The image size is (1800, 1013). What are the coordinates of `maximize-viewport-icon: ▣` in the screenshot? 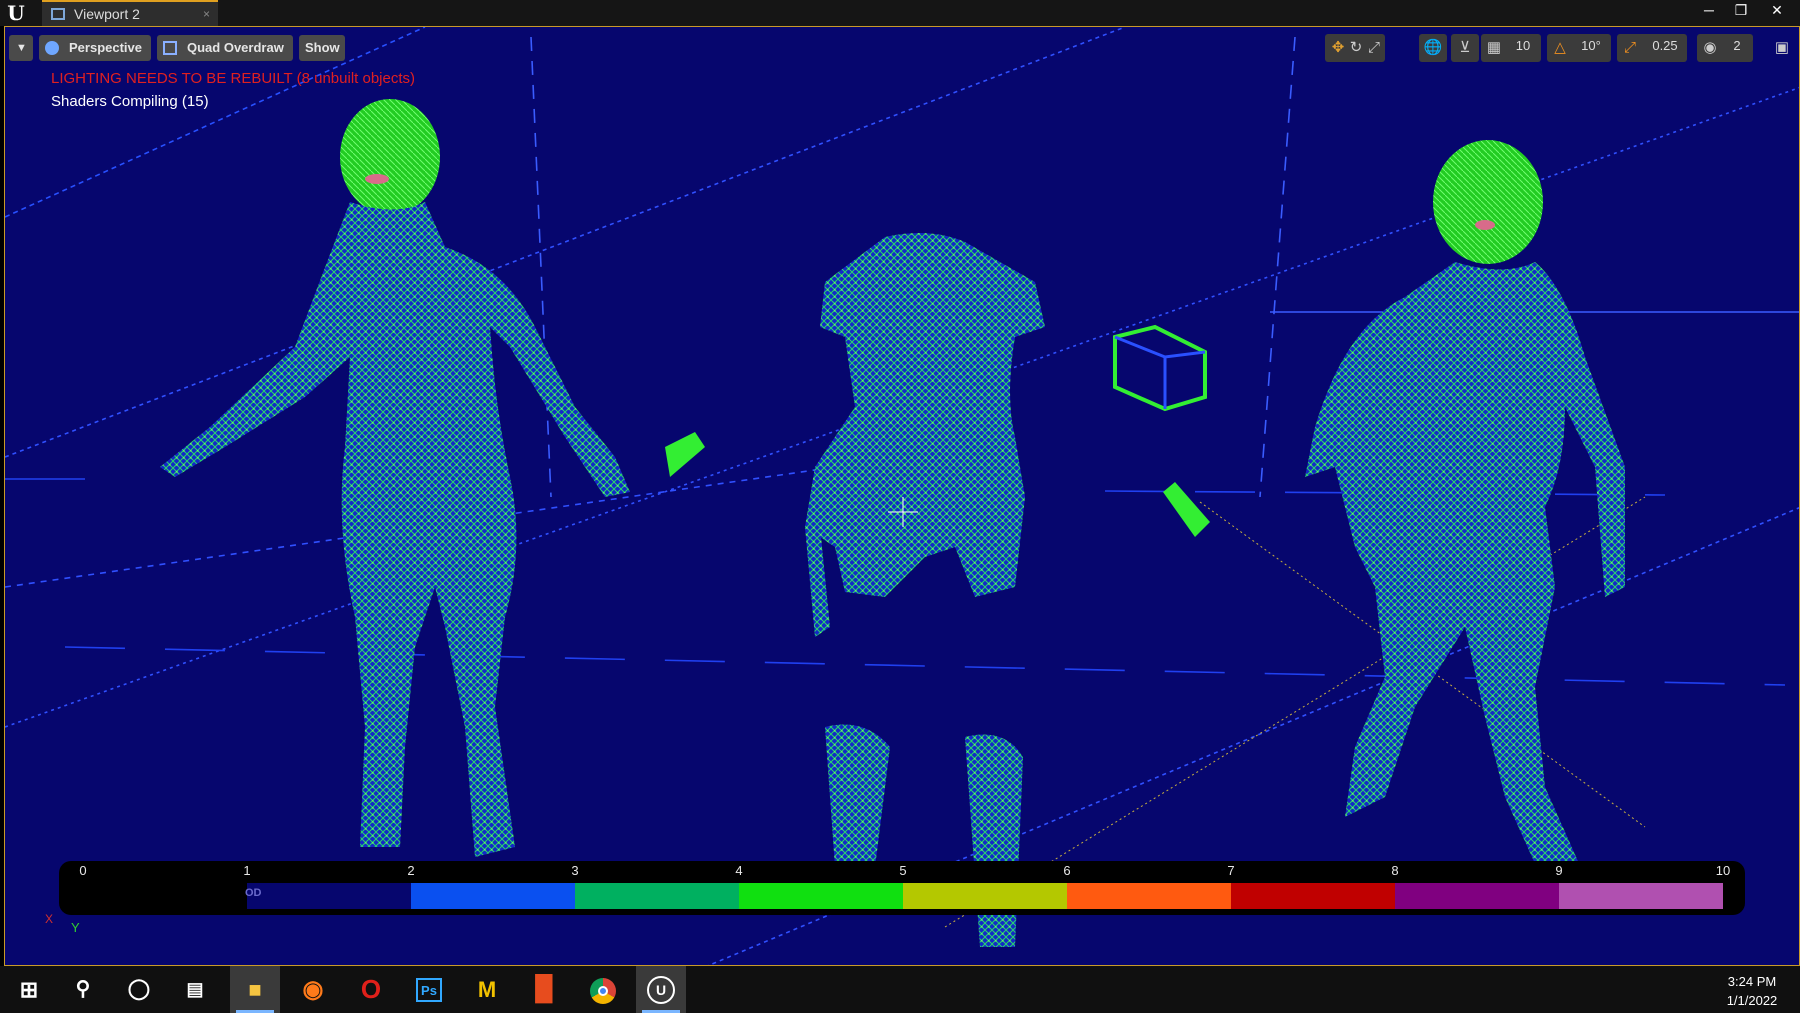 It's located at (1782, 48).